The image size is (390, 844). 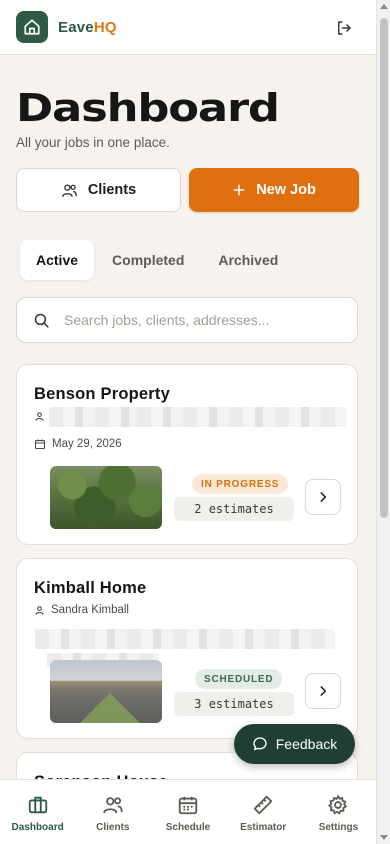 I want to click on job-title: Kimball Home, so click(x=90, y=588).